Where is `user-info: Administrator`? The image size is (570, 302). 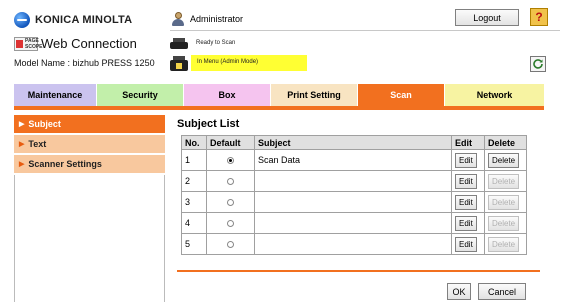
user-info: Administrator is located at coordinates (206, 19).